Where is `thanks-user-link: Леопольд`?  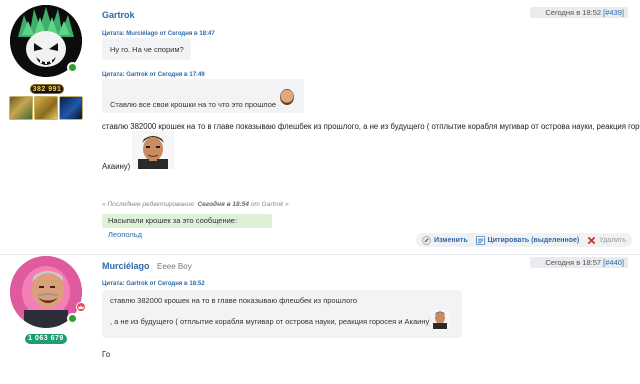
thanks-user-link: Леопольд is located at coordinates (125, 234).